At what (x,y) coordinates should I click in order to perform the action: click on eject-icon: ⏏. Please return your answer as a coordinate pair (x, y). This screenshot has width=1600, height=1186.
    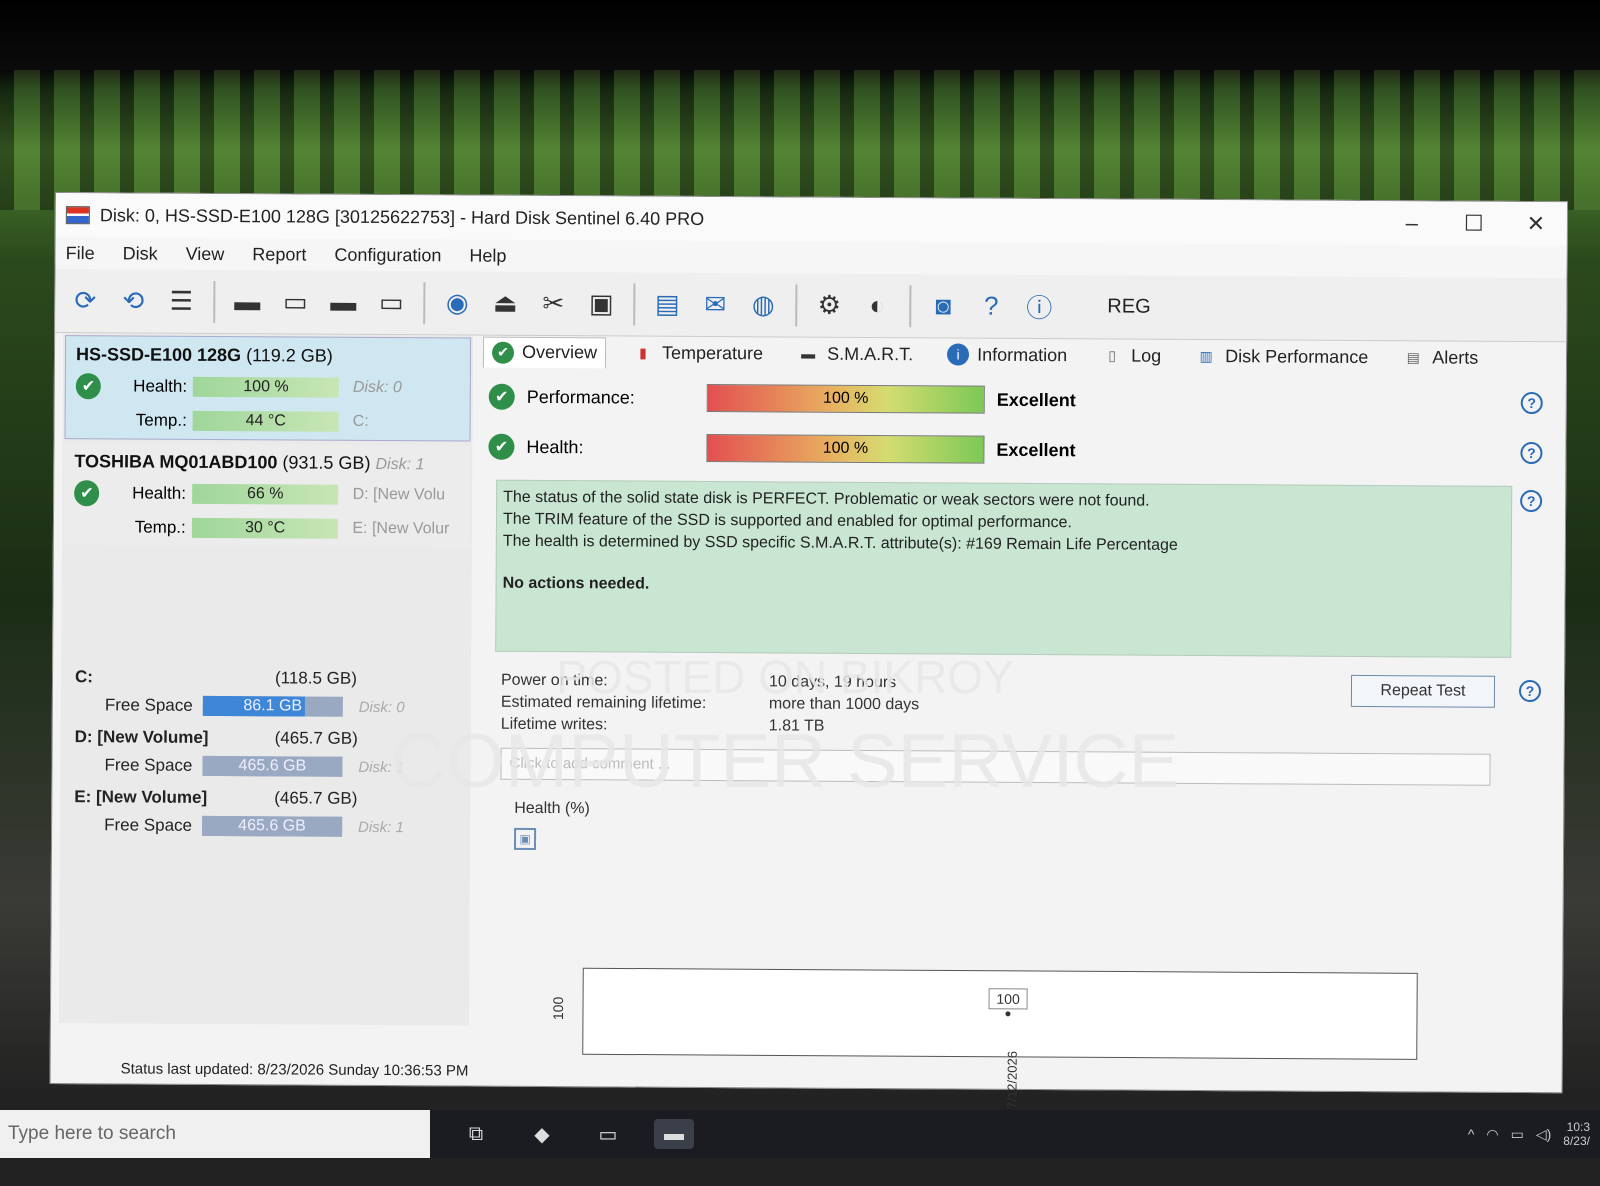
    Looking at the image, I should click on (505, 303).